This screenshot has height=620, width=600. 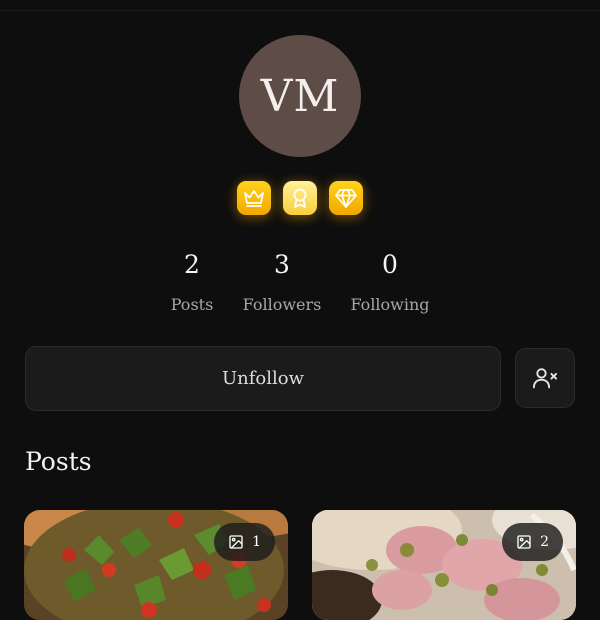 What do you see at coordinates (244, 542) in the screenshot?
I see `post-1-image-count: 1` at bounding box center [244, 542].